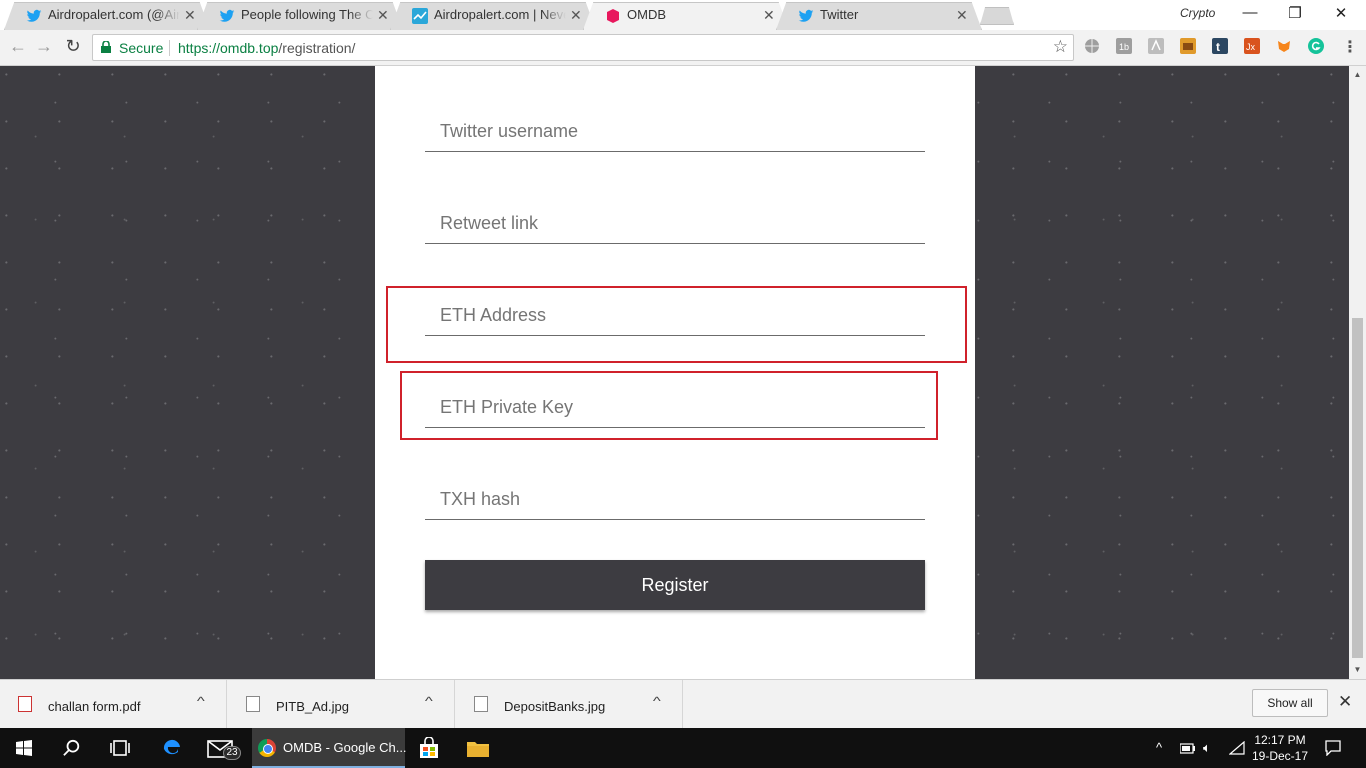 The image size is (1366, 768). Describe the element at coordinates (1237, 748) in the screenshot. I see `wifi-icon` at that location.